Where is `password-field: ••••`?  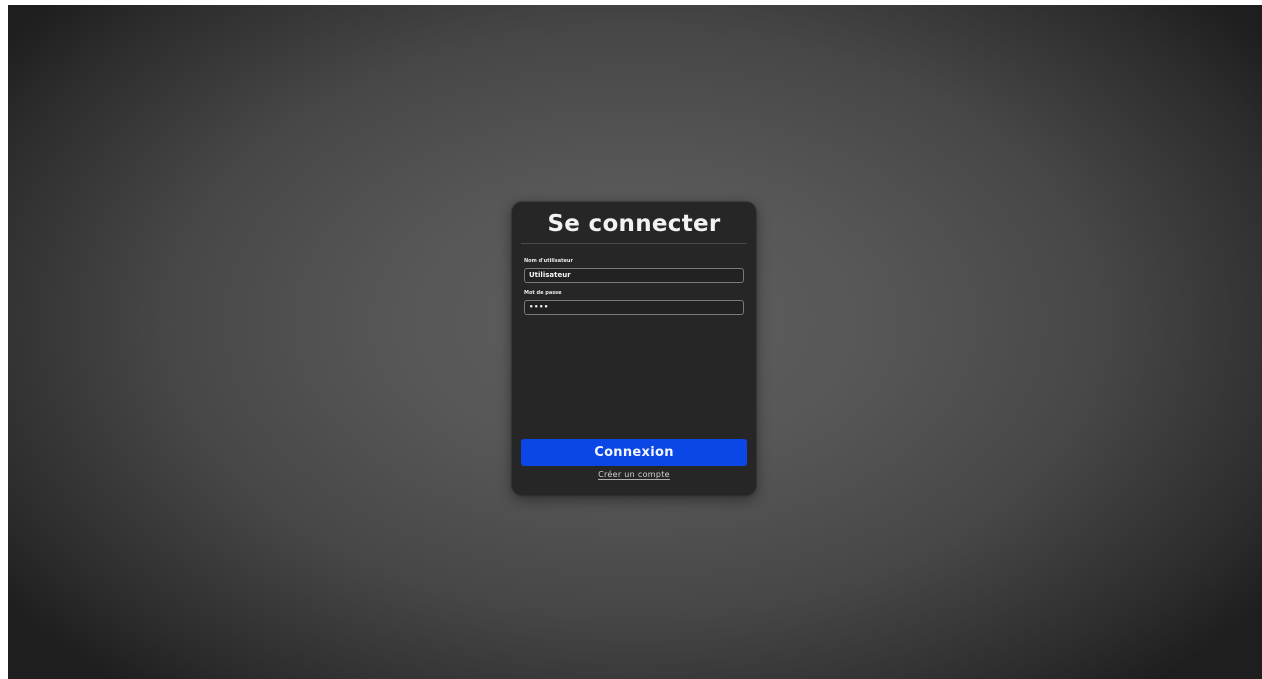 password-field: •••• is located at coordinates (634, 307).